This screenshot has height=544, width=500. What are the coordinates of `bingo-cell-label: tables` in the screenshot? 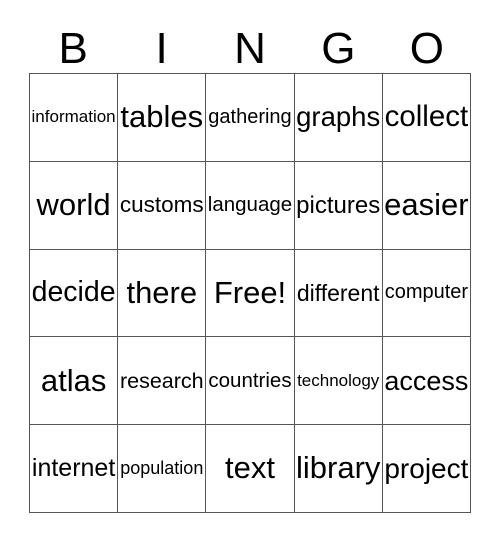 It's located at (162, 117).